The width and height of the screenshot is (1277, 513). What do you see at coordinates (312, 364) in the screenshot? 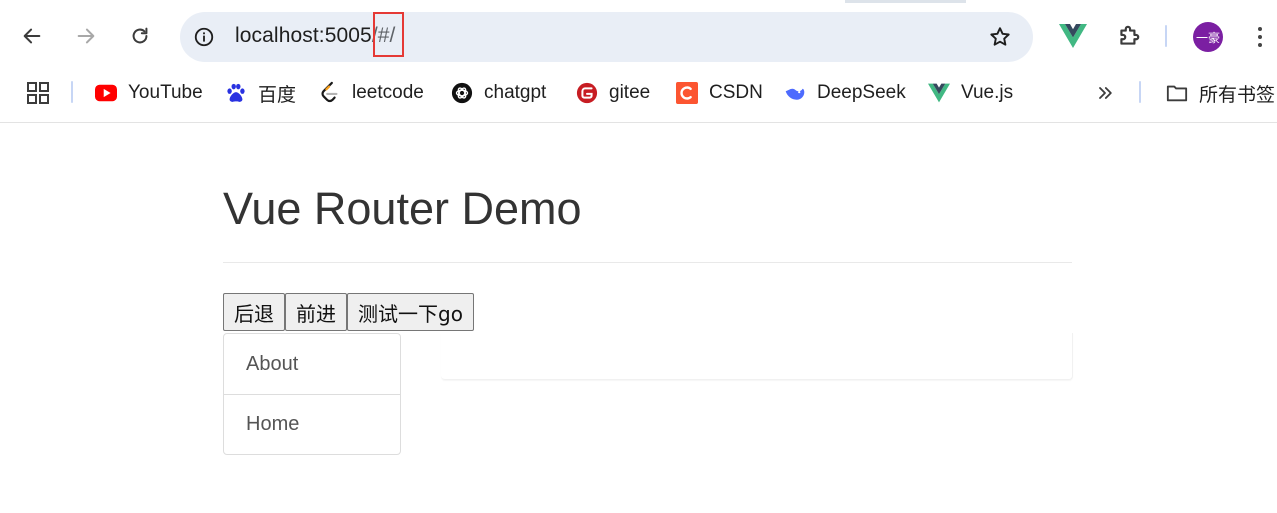
I see `nav-link-about: About` at bounding box center [312, 364].